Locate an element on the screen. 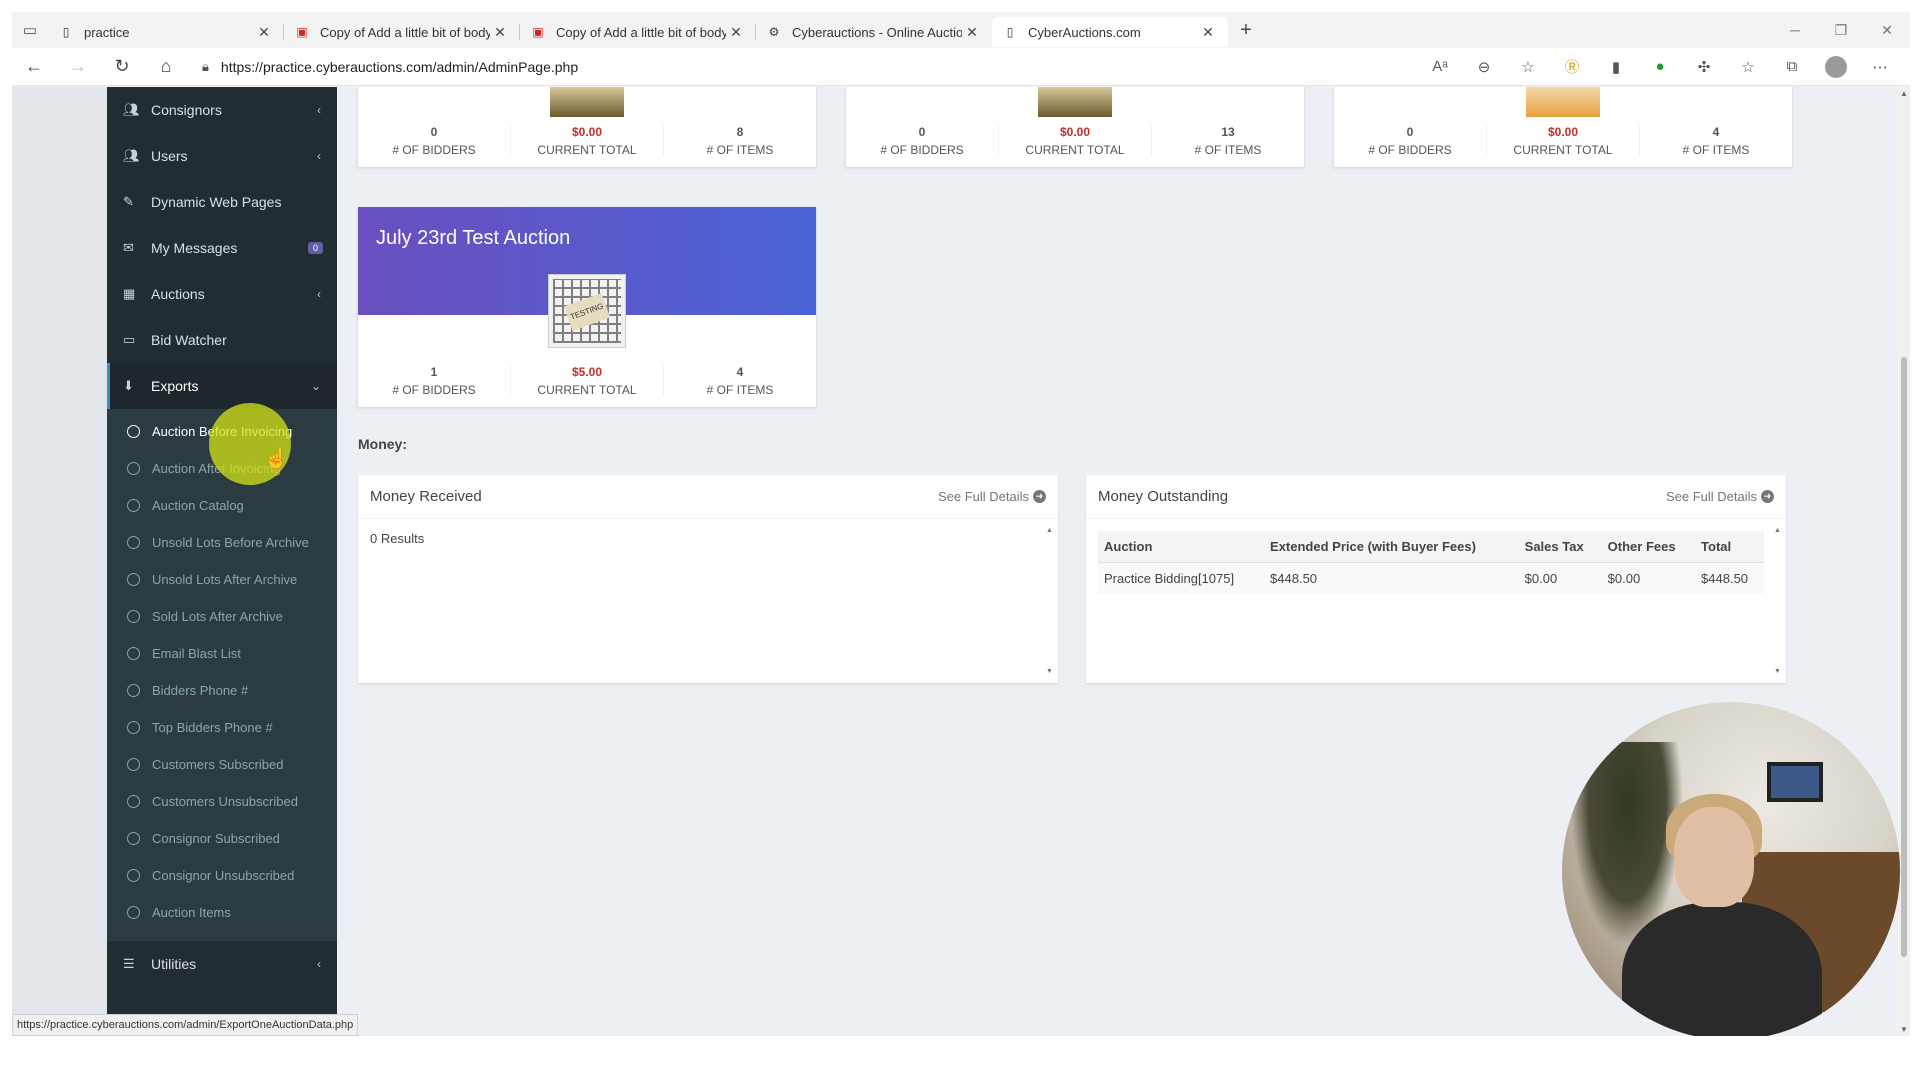  favorite-add-icon: ☆ is located at coordinates (1528, 67).